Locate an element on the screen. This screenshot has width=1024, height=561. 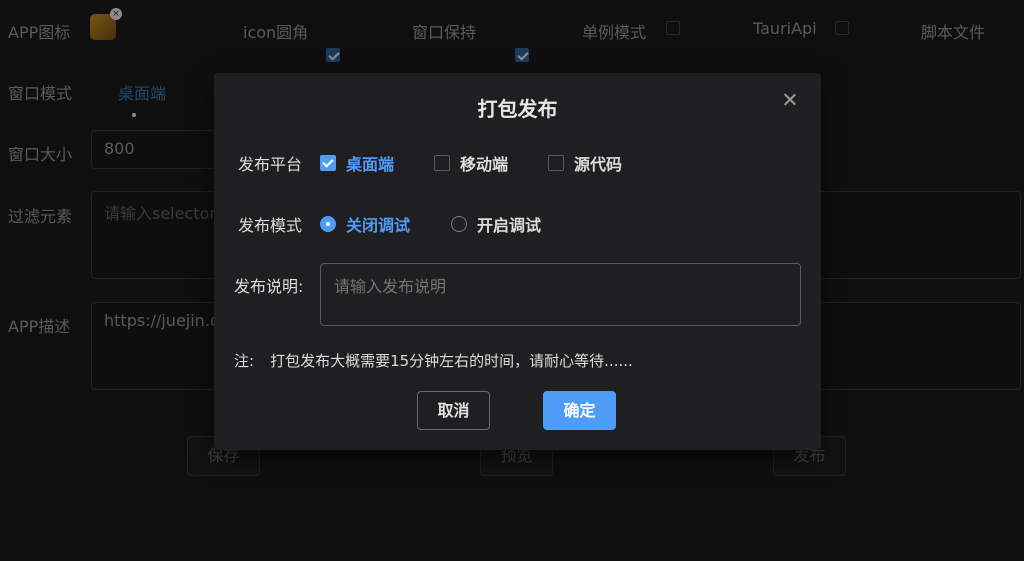
mode-option-label: 关闭调试 is located at coordinates (378, 225).